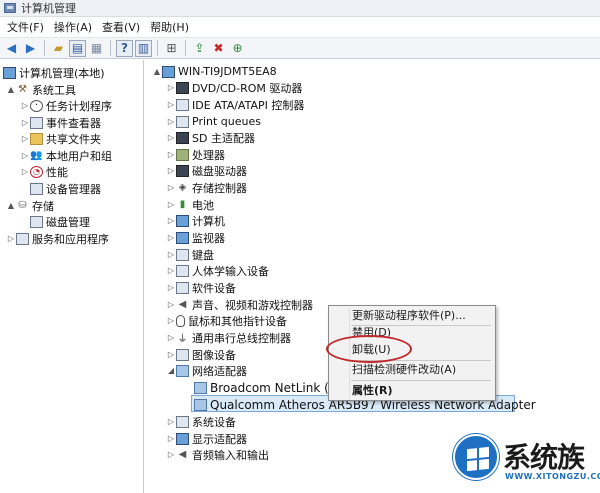 This screenshot has height=493, width=600. What do you see at coordinates (217, 454) in the screenshot?
I see `device-category-audio-io: ▷ ◀ 音频输入和输出` at bounding box center [217, 454].